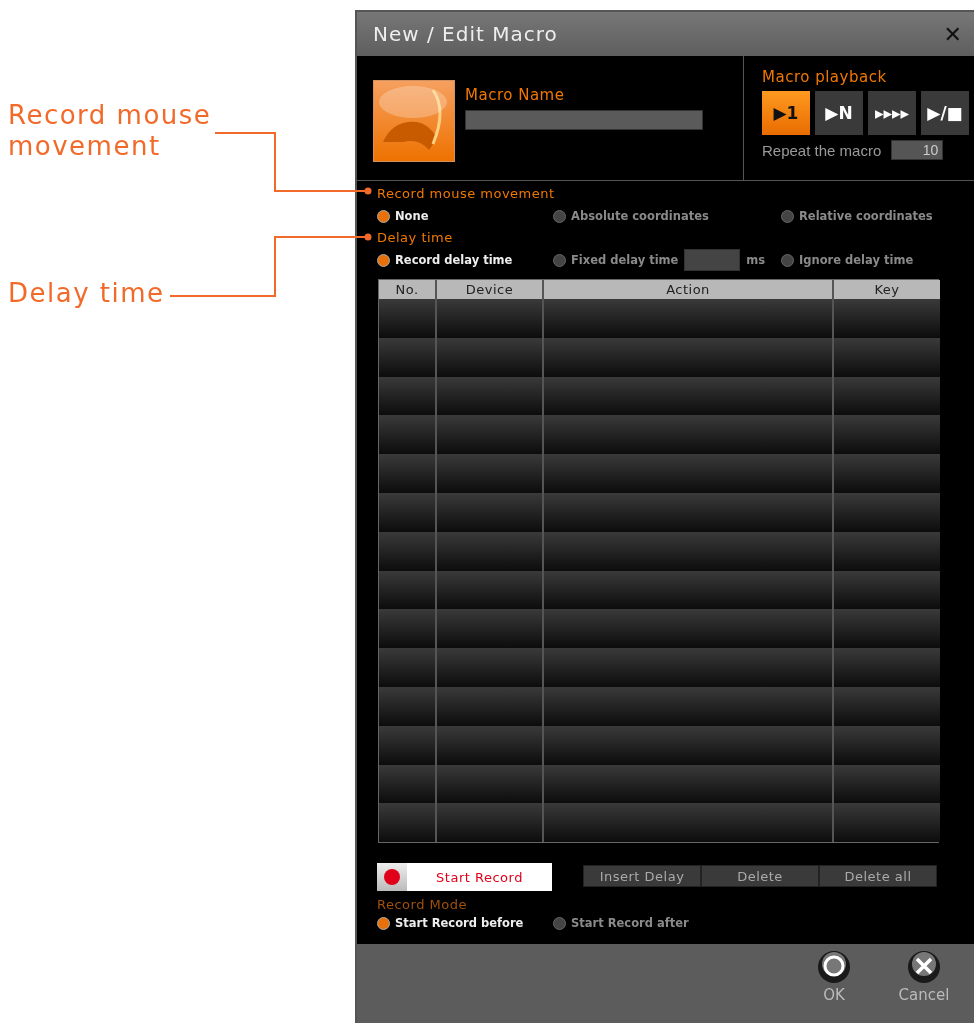 The image size is (974, 1023). What do you see at coordinates (667, 923) in the screenshot?
I see `radio-button: Start Record after` at bounding box center [667, 923].